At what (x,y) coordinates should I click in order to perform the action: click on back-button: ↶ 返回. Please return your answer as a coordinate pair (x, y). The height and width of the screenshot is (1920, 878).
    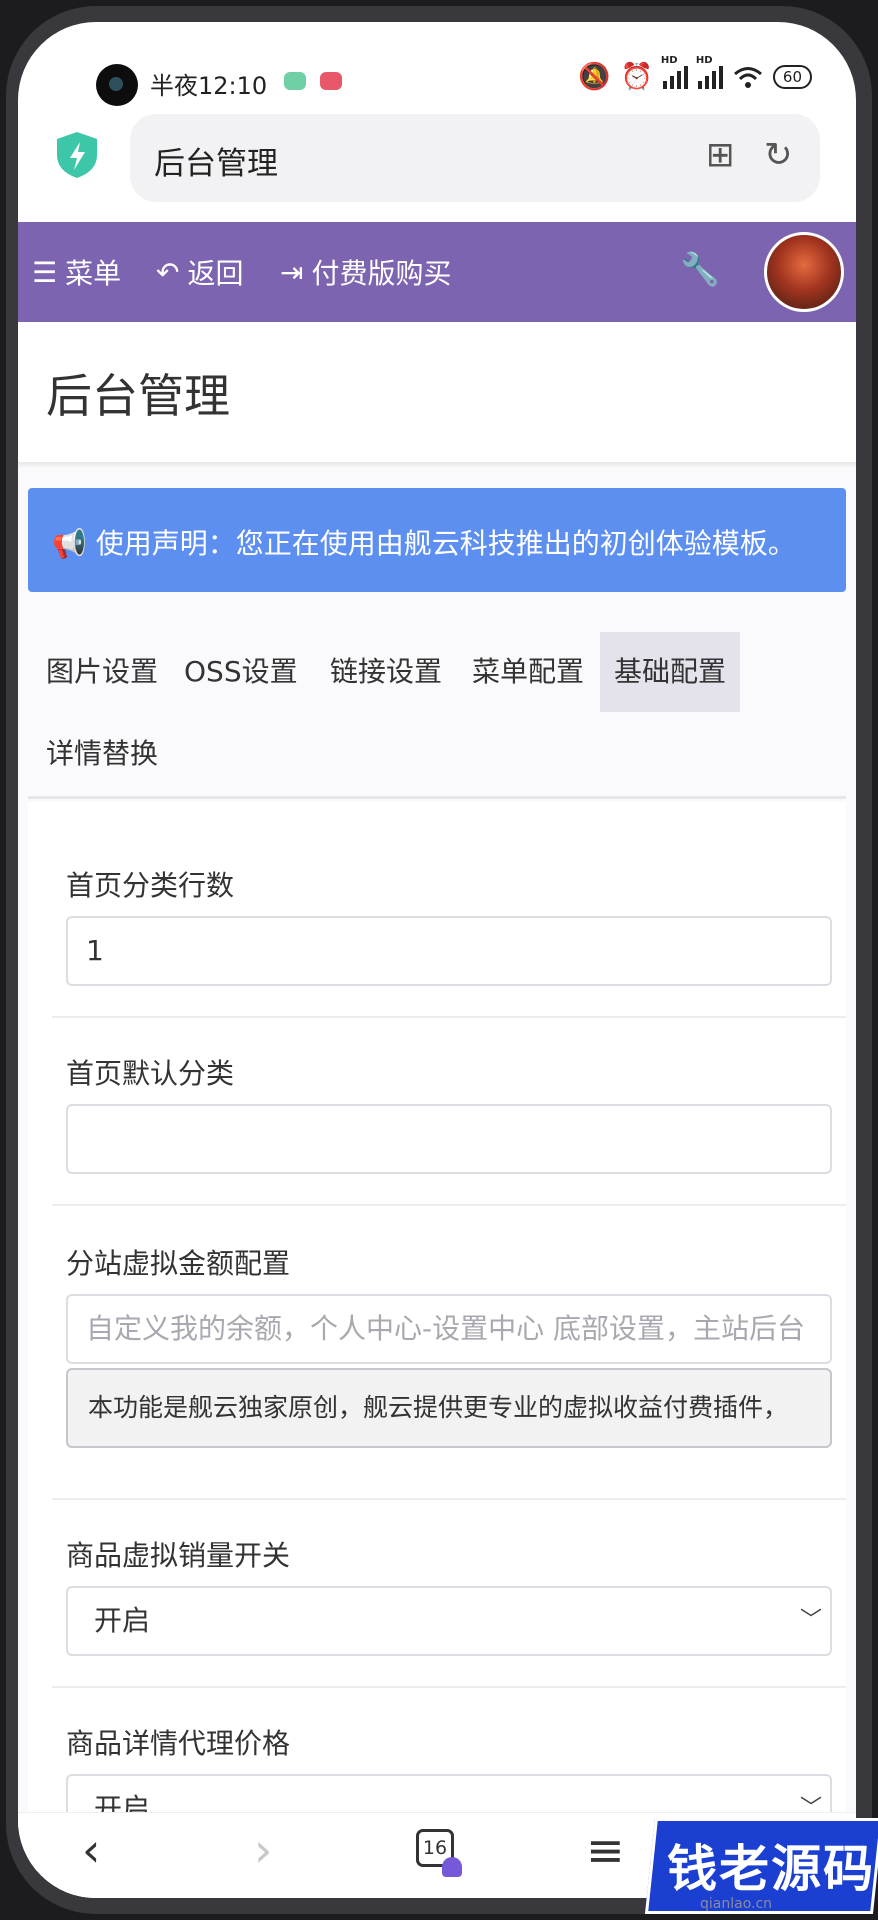
    Looking at the image, I should click on (199, 272).